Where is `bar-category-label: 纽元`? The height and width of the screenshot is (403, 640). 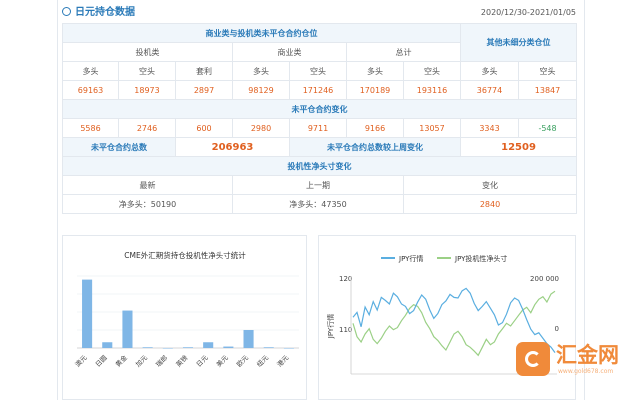
bar-category-label: 纽元 is located at coordinates (263, 361).